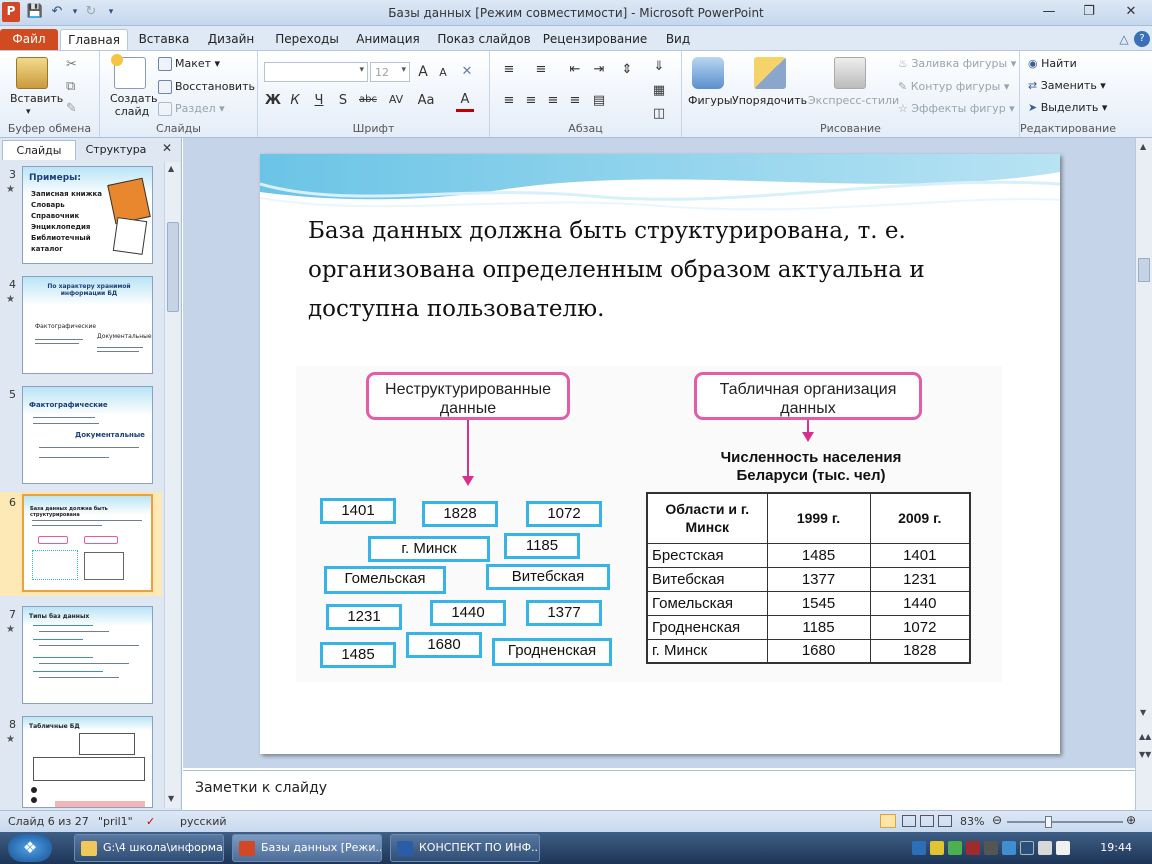  What do you see at coordinates (343, 100) in the screenshot?
I see `shadow-button: S` at bounding box center [343, 100].